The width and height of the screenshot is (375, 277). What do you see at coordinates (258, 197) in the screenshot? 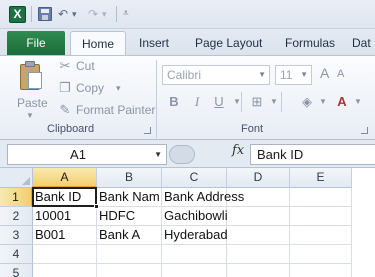
I see `cell-d1` at bounding box center [258, 197].